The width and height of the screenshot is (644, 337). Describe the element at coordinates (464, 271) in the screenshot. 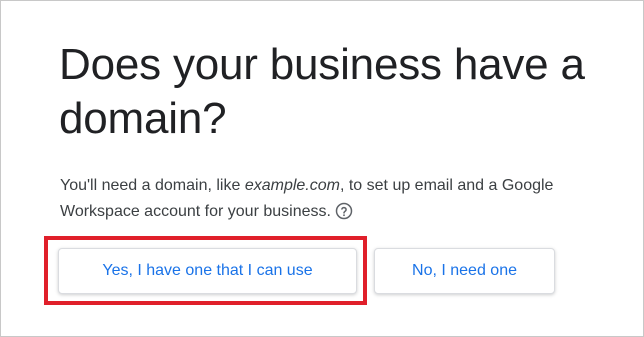

I see `no-need-domain-button: No, I need one` at that location.